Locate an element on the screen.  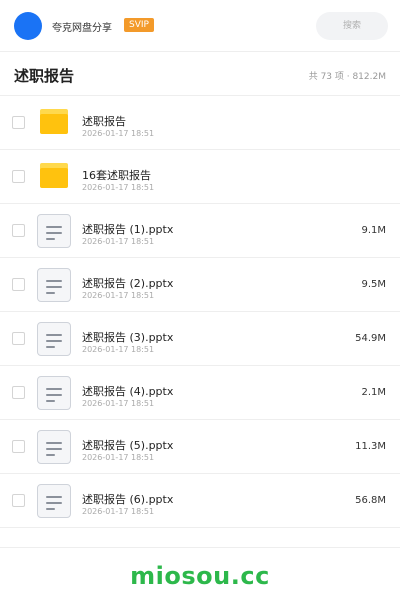
svip-badge: SVIP is located at coordinates (139, 25).